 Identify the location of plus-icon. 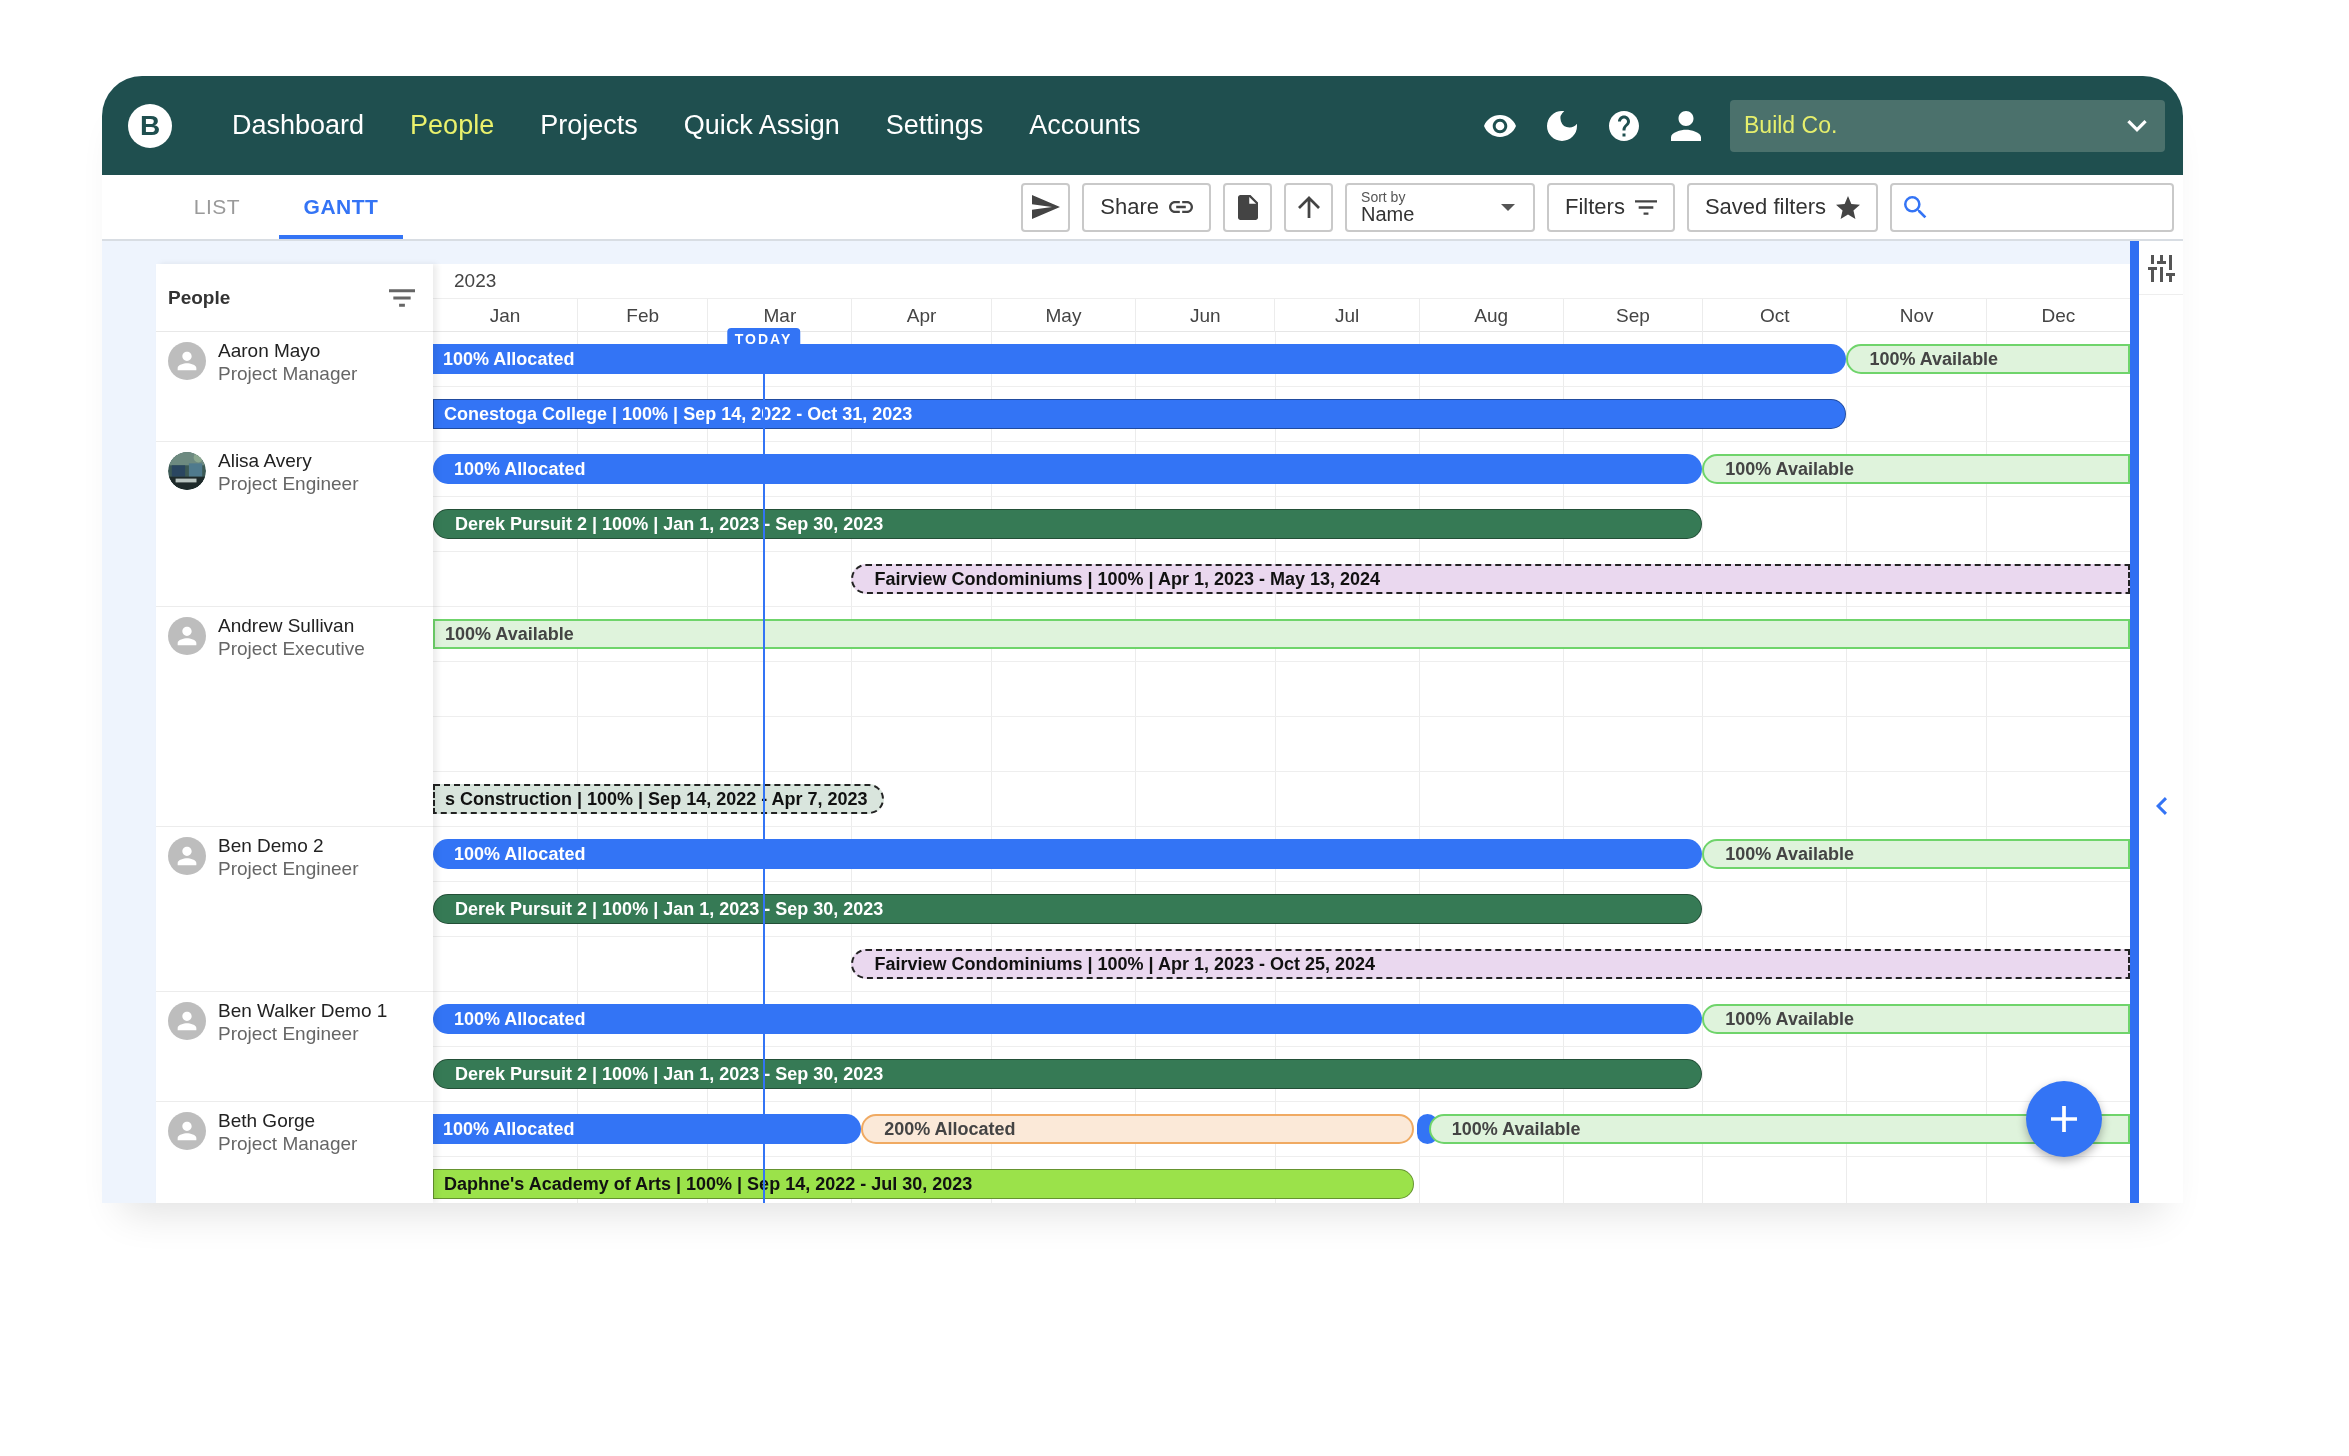
(2064, 1119).